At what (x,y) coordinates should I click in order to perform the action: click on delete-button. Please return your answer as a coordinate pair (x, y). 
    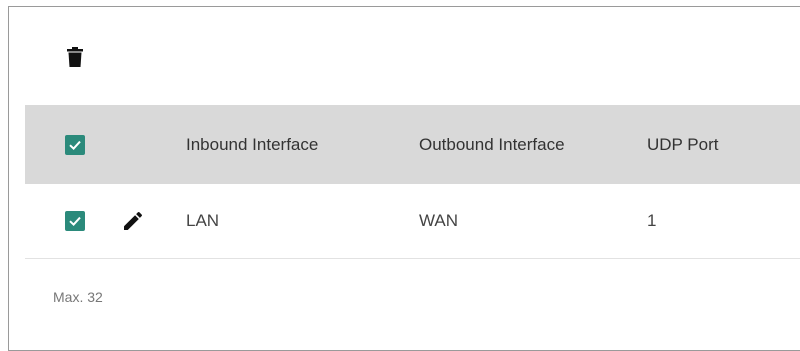
    Looking at the image, I should click on (75, 57).